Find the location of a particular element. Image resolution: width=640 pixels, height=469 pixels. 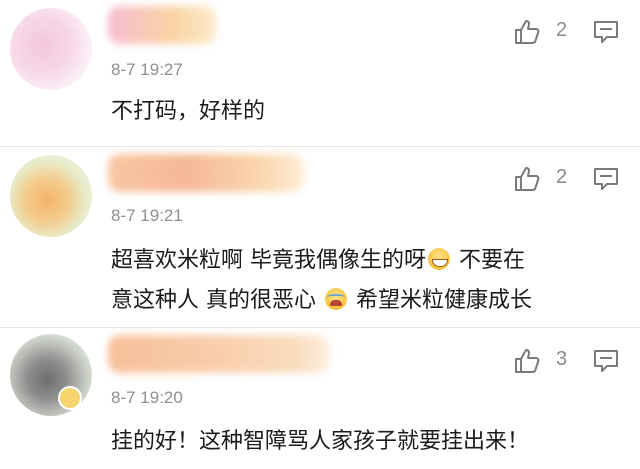

comment-text-part: 希望米粒健康成长 is located at coordinates (440, 300).